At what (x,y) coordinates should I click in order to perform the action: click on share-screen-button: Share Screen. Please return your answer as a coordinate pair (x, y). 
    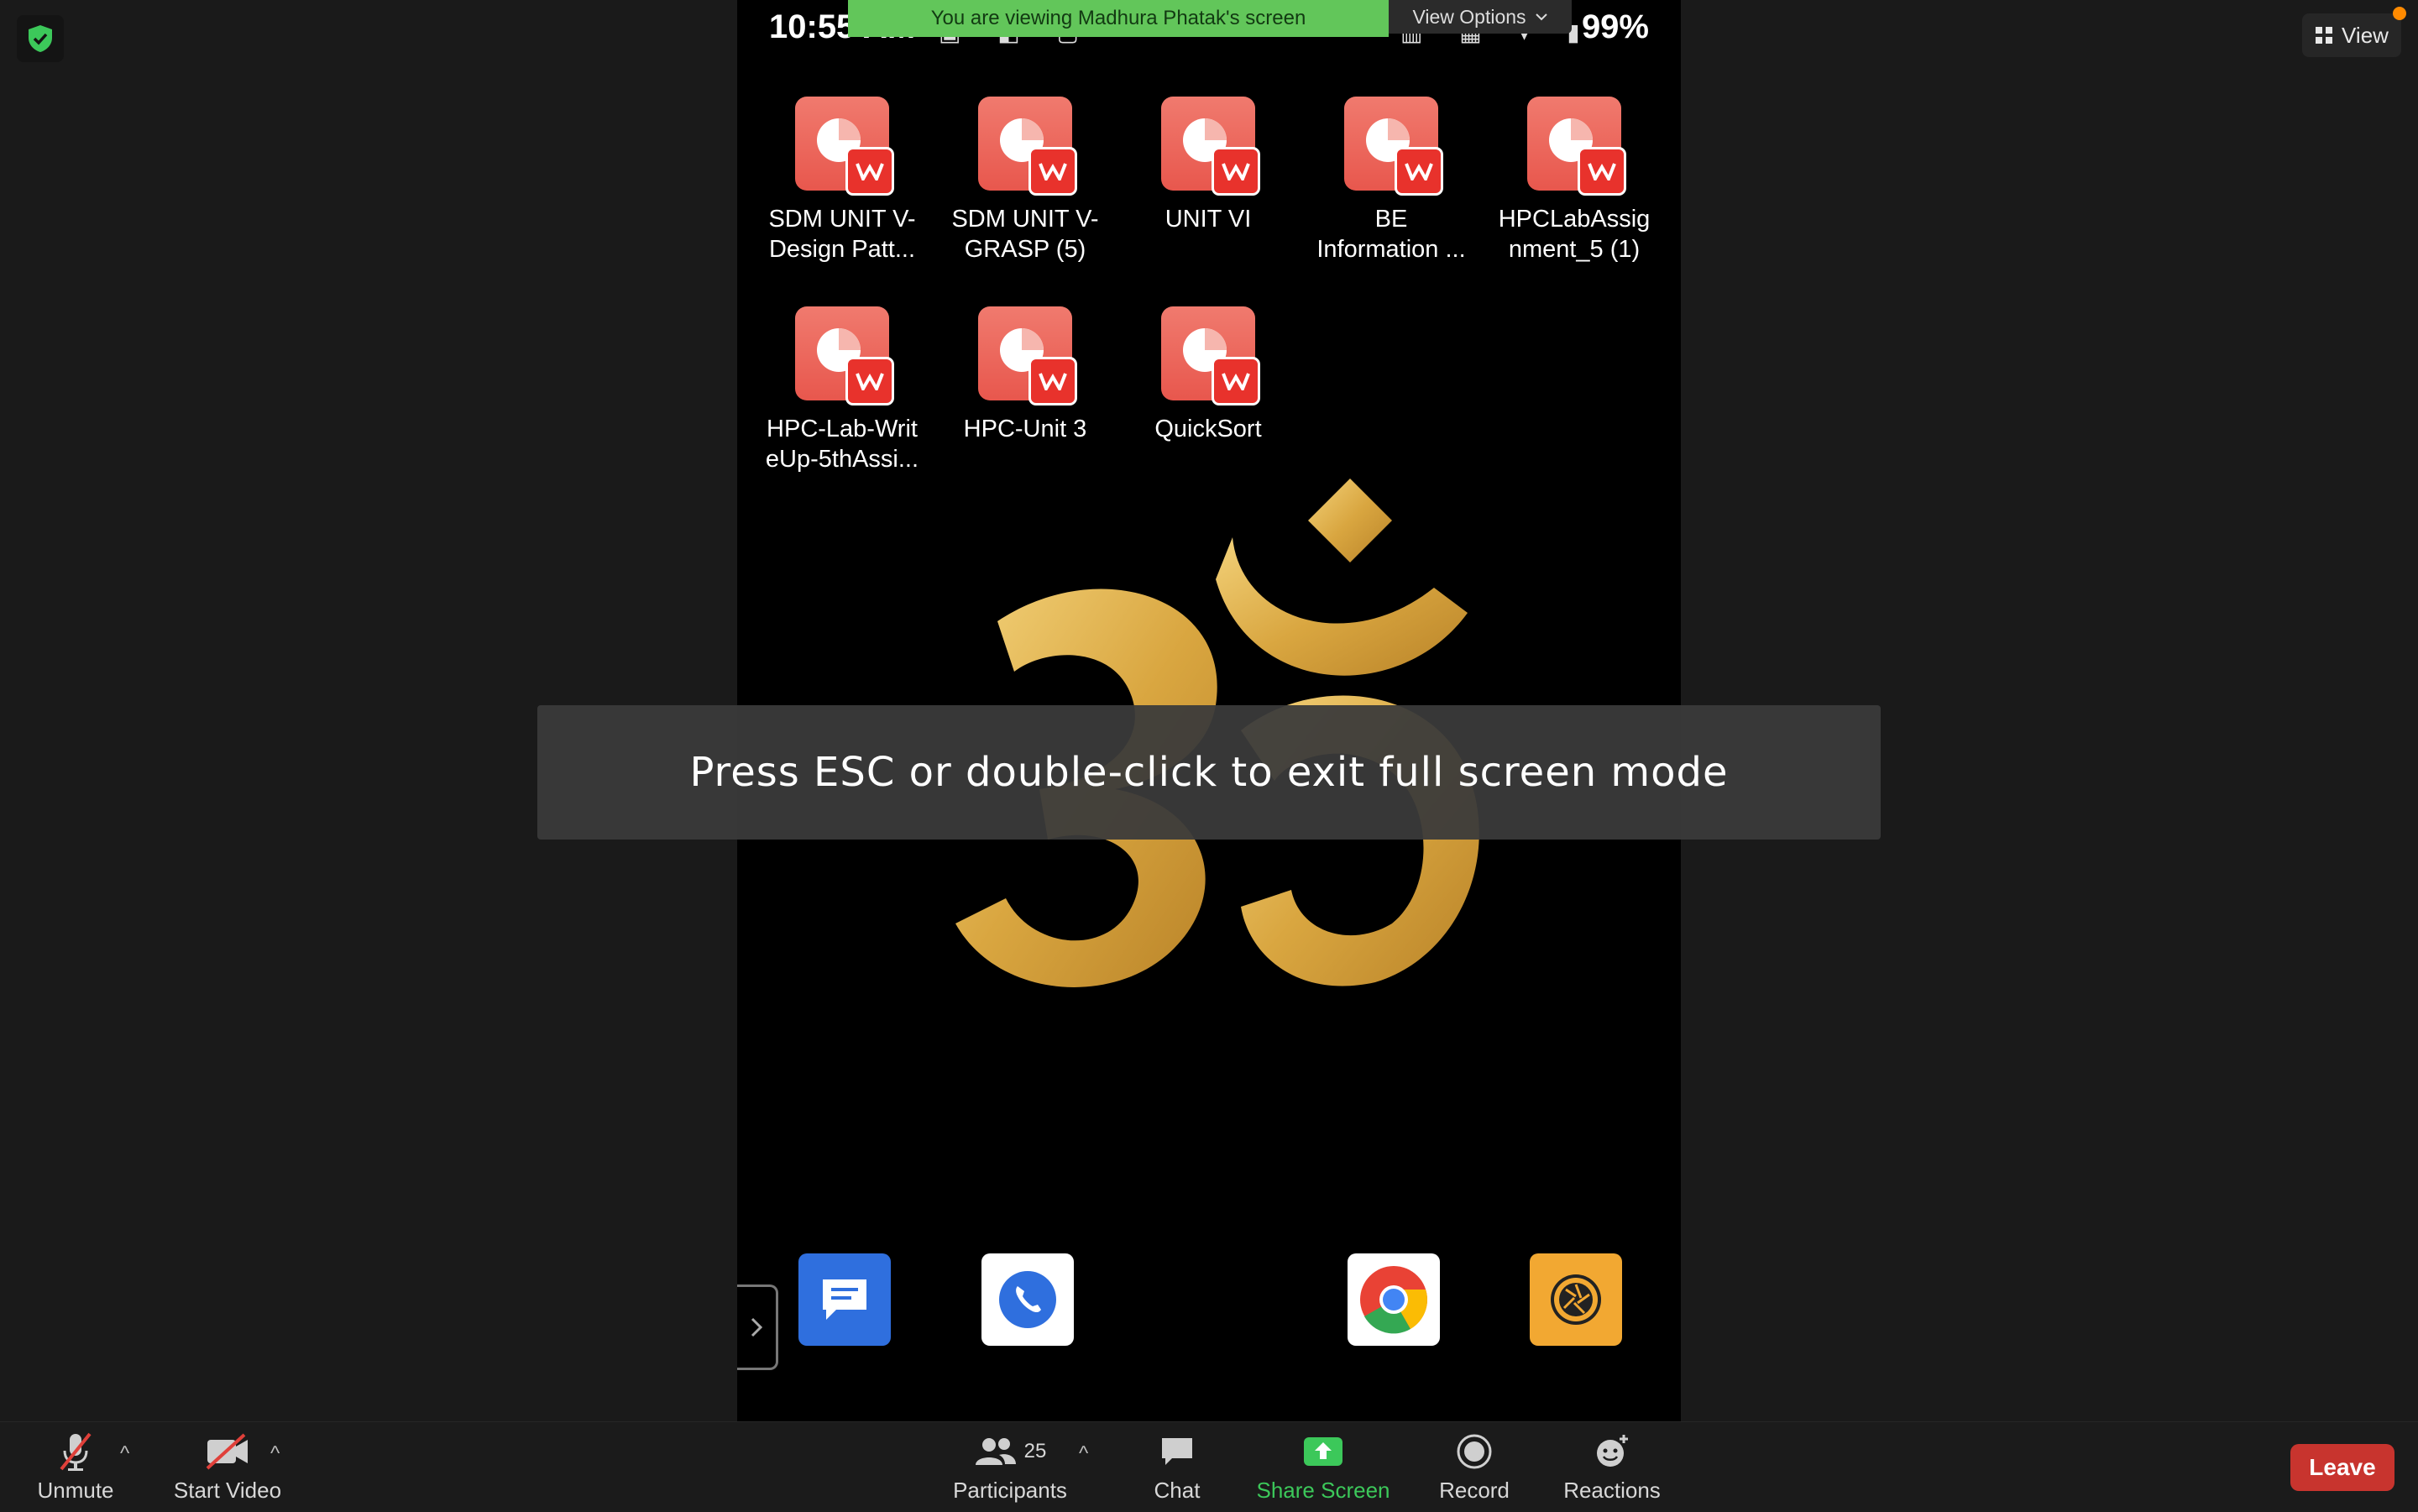
    Looking at the image, I should click on (1323, 1467).